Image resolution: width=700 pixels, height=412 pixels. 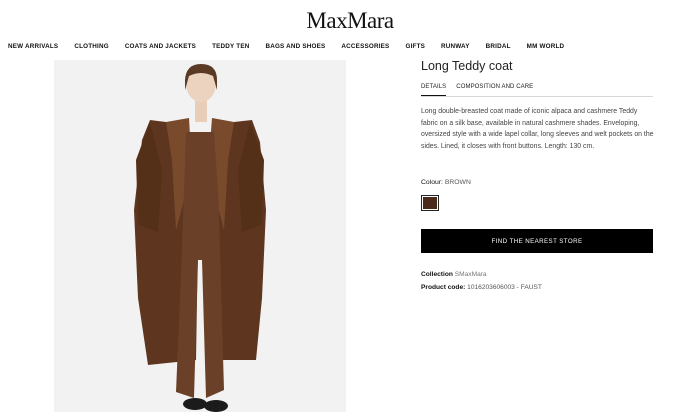 I want to click on swatch-fill, so click(x=430, y=203).